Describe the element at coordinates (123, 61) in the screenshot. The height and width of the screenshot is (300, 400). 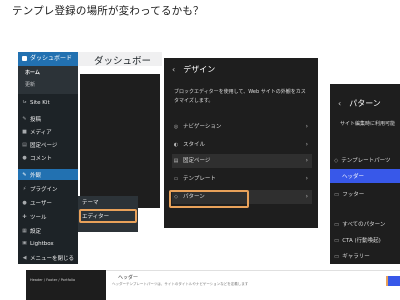
I see `page-title: ダッシュボー` at that location.